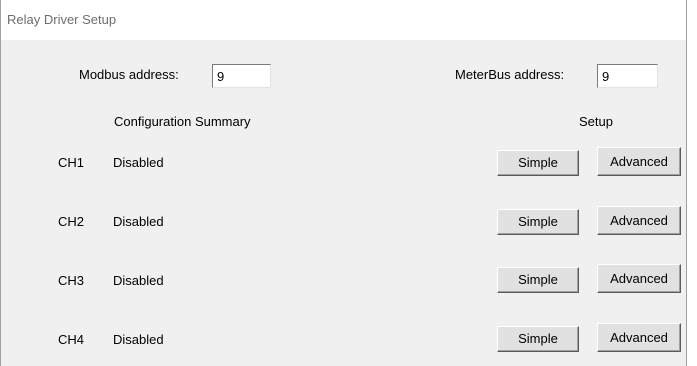 This screenshot has height=366, width=697. What do you see at coordinates (71, 280) in the screenshot?
I see `channel-label-ch3: CH3` at bounding box center [71, 280].